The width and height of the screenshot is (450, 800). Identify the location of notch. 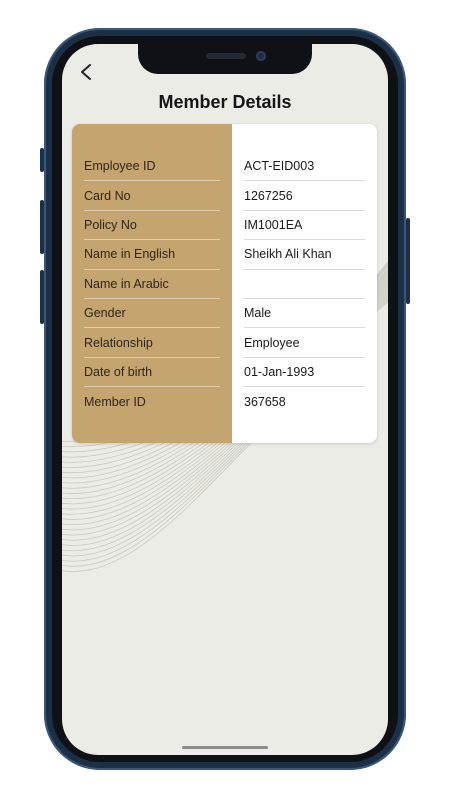
(225, 59).